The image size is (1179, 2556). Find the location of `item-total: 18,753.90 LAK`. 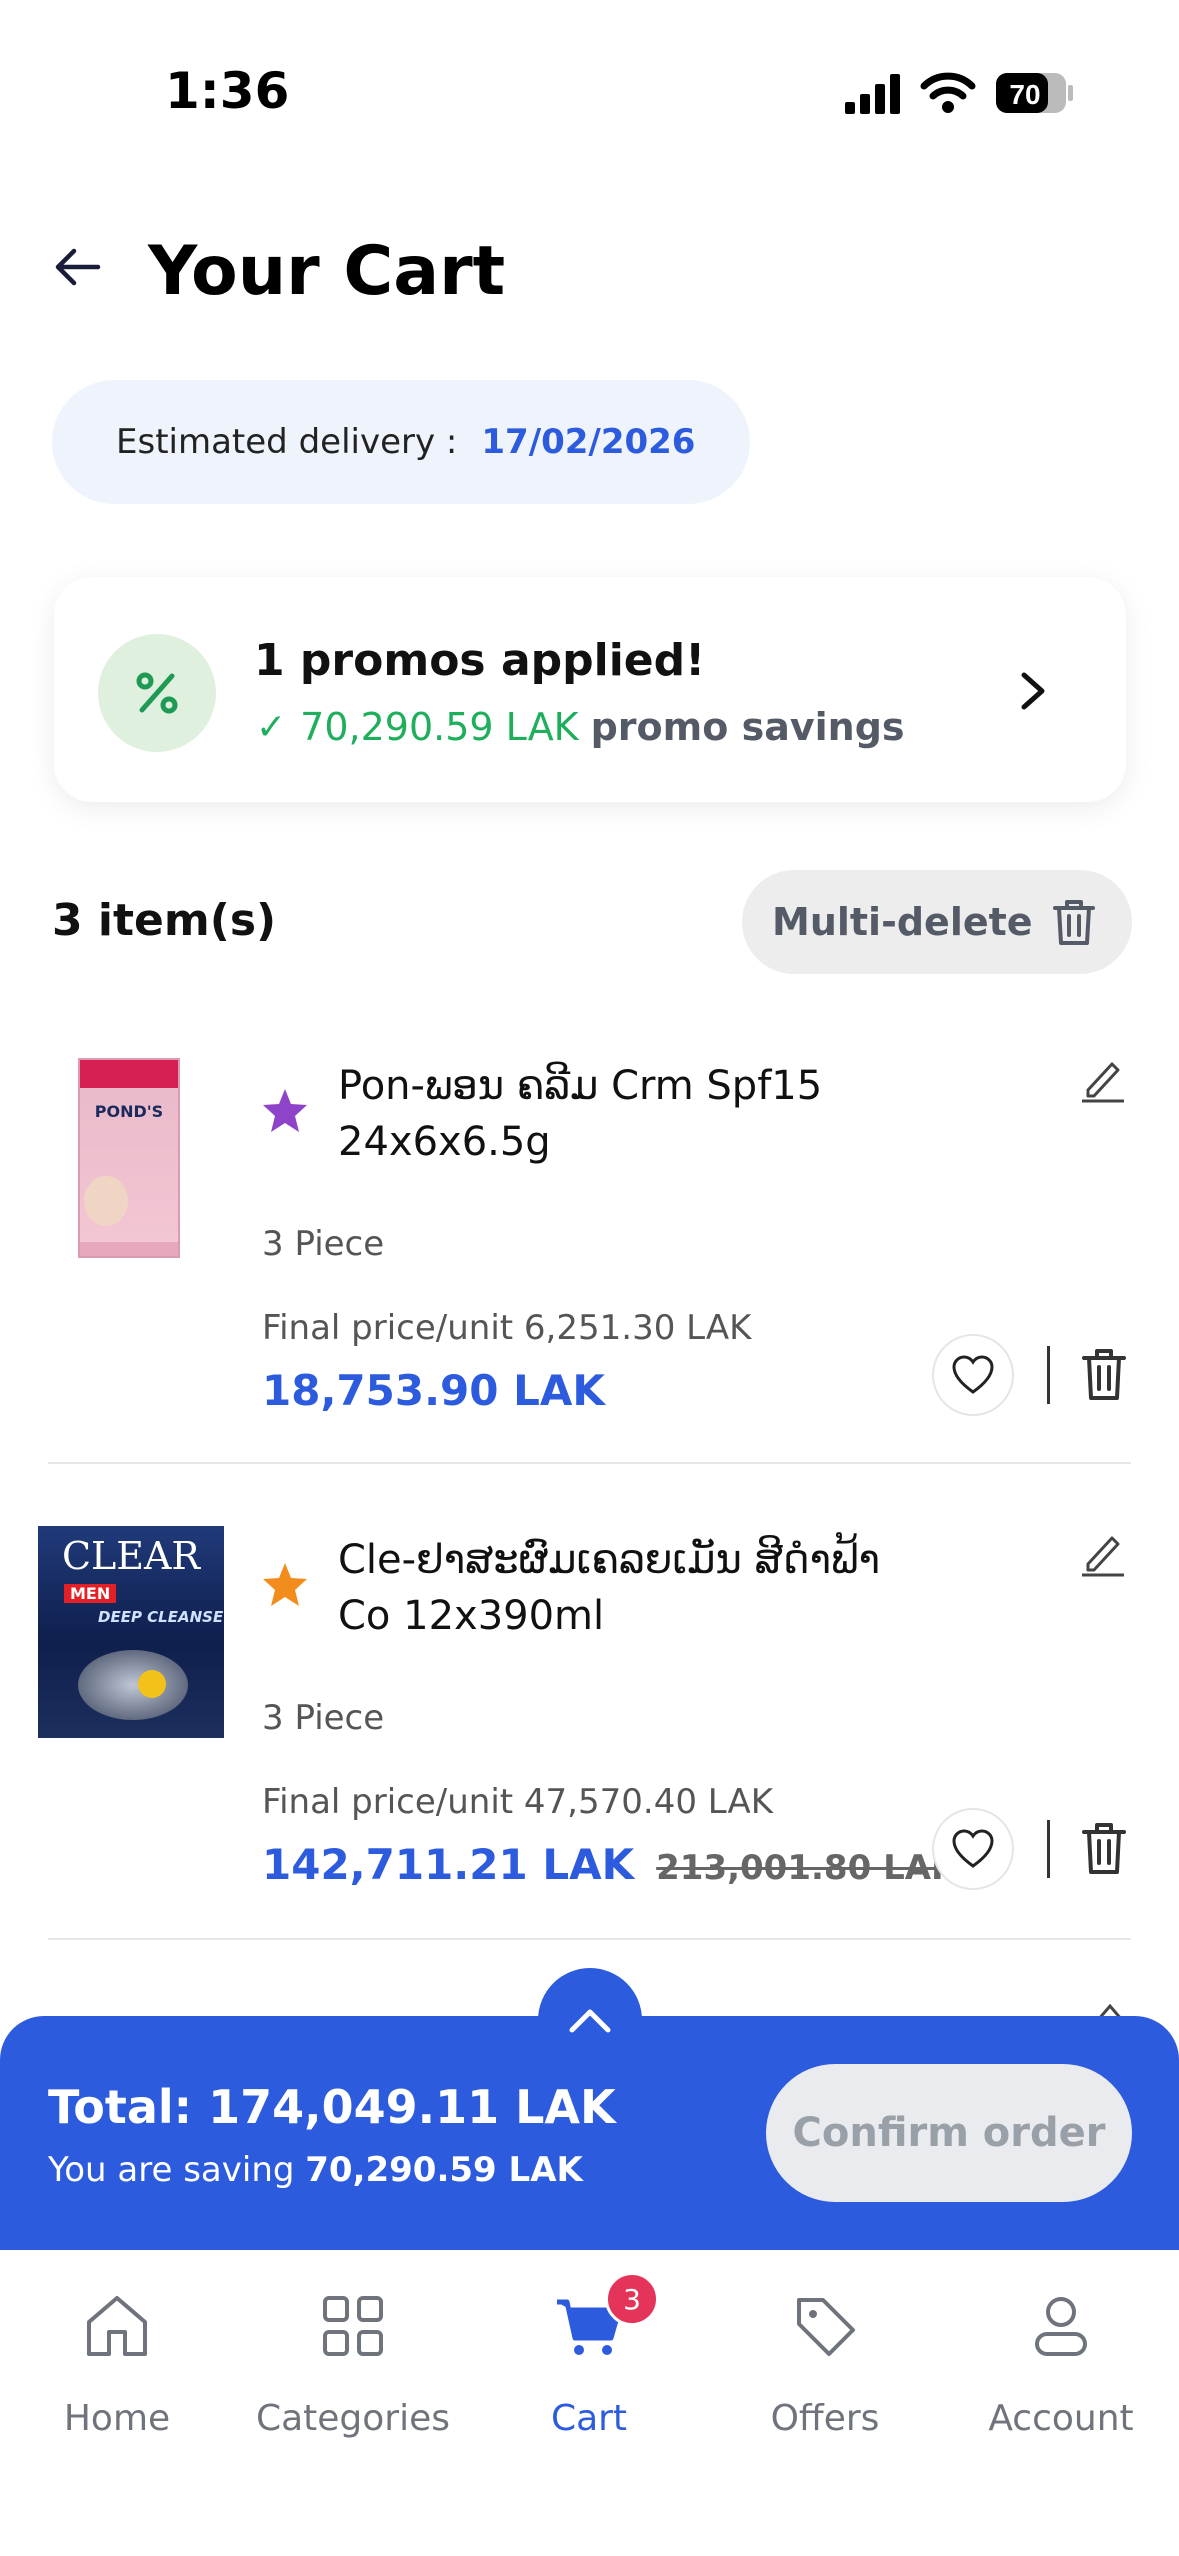

item-total: 18,753.90 LAK is located at coordinates (433, 1390).